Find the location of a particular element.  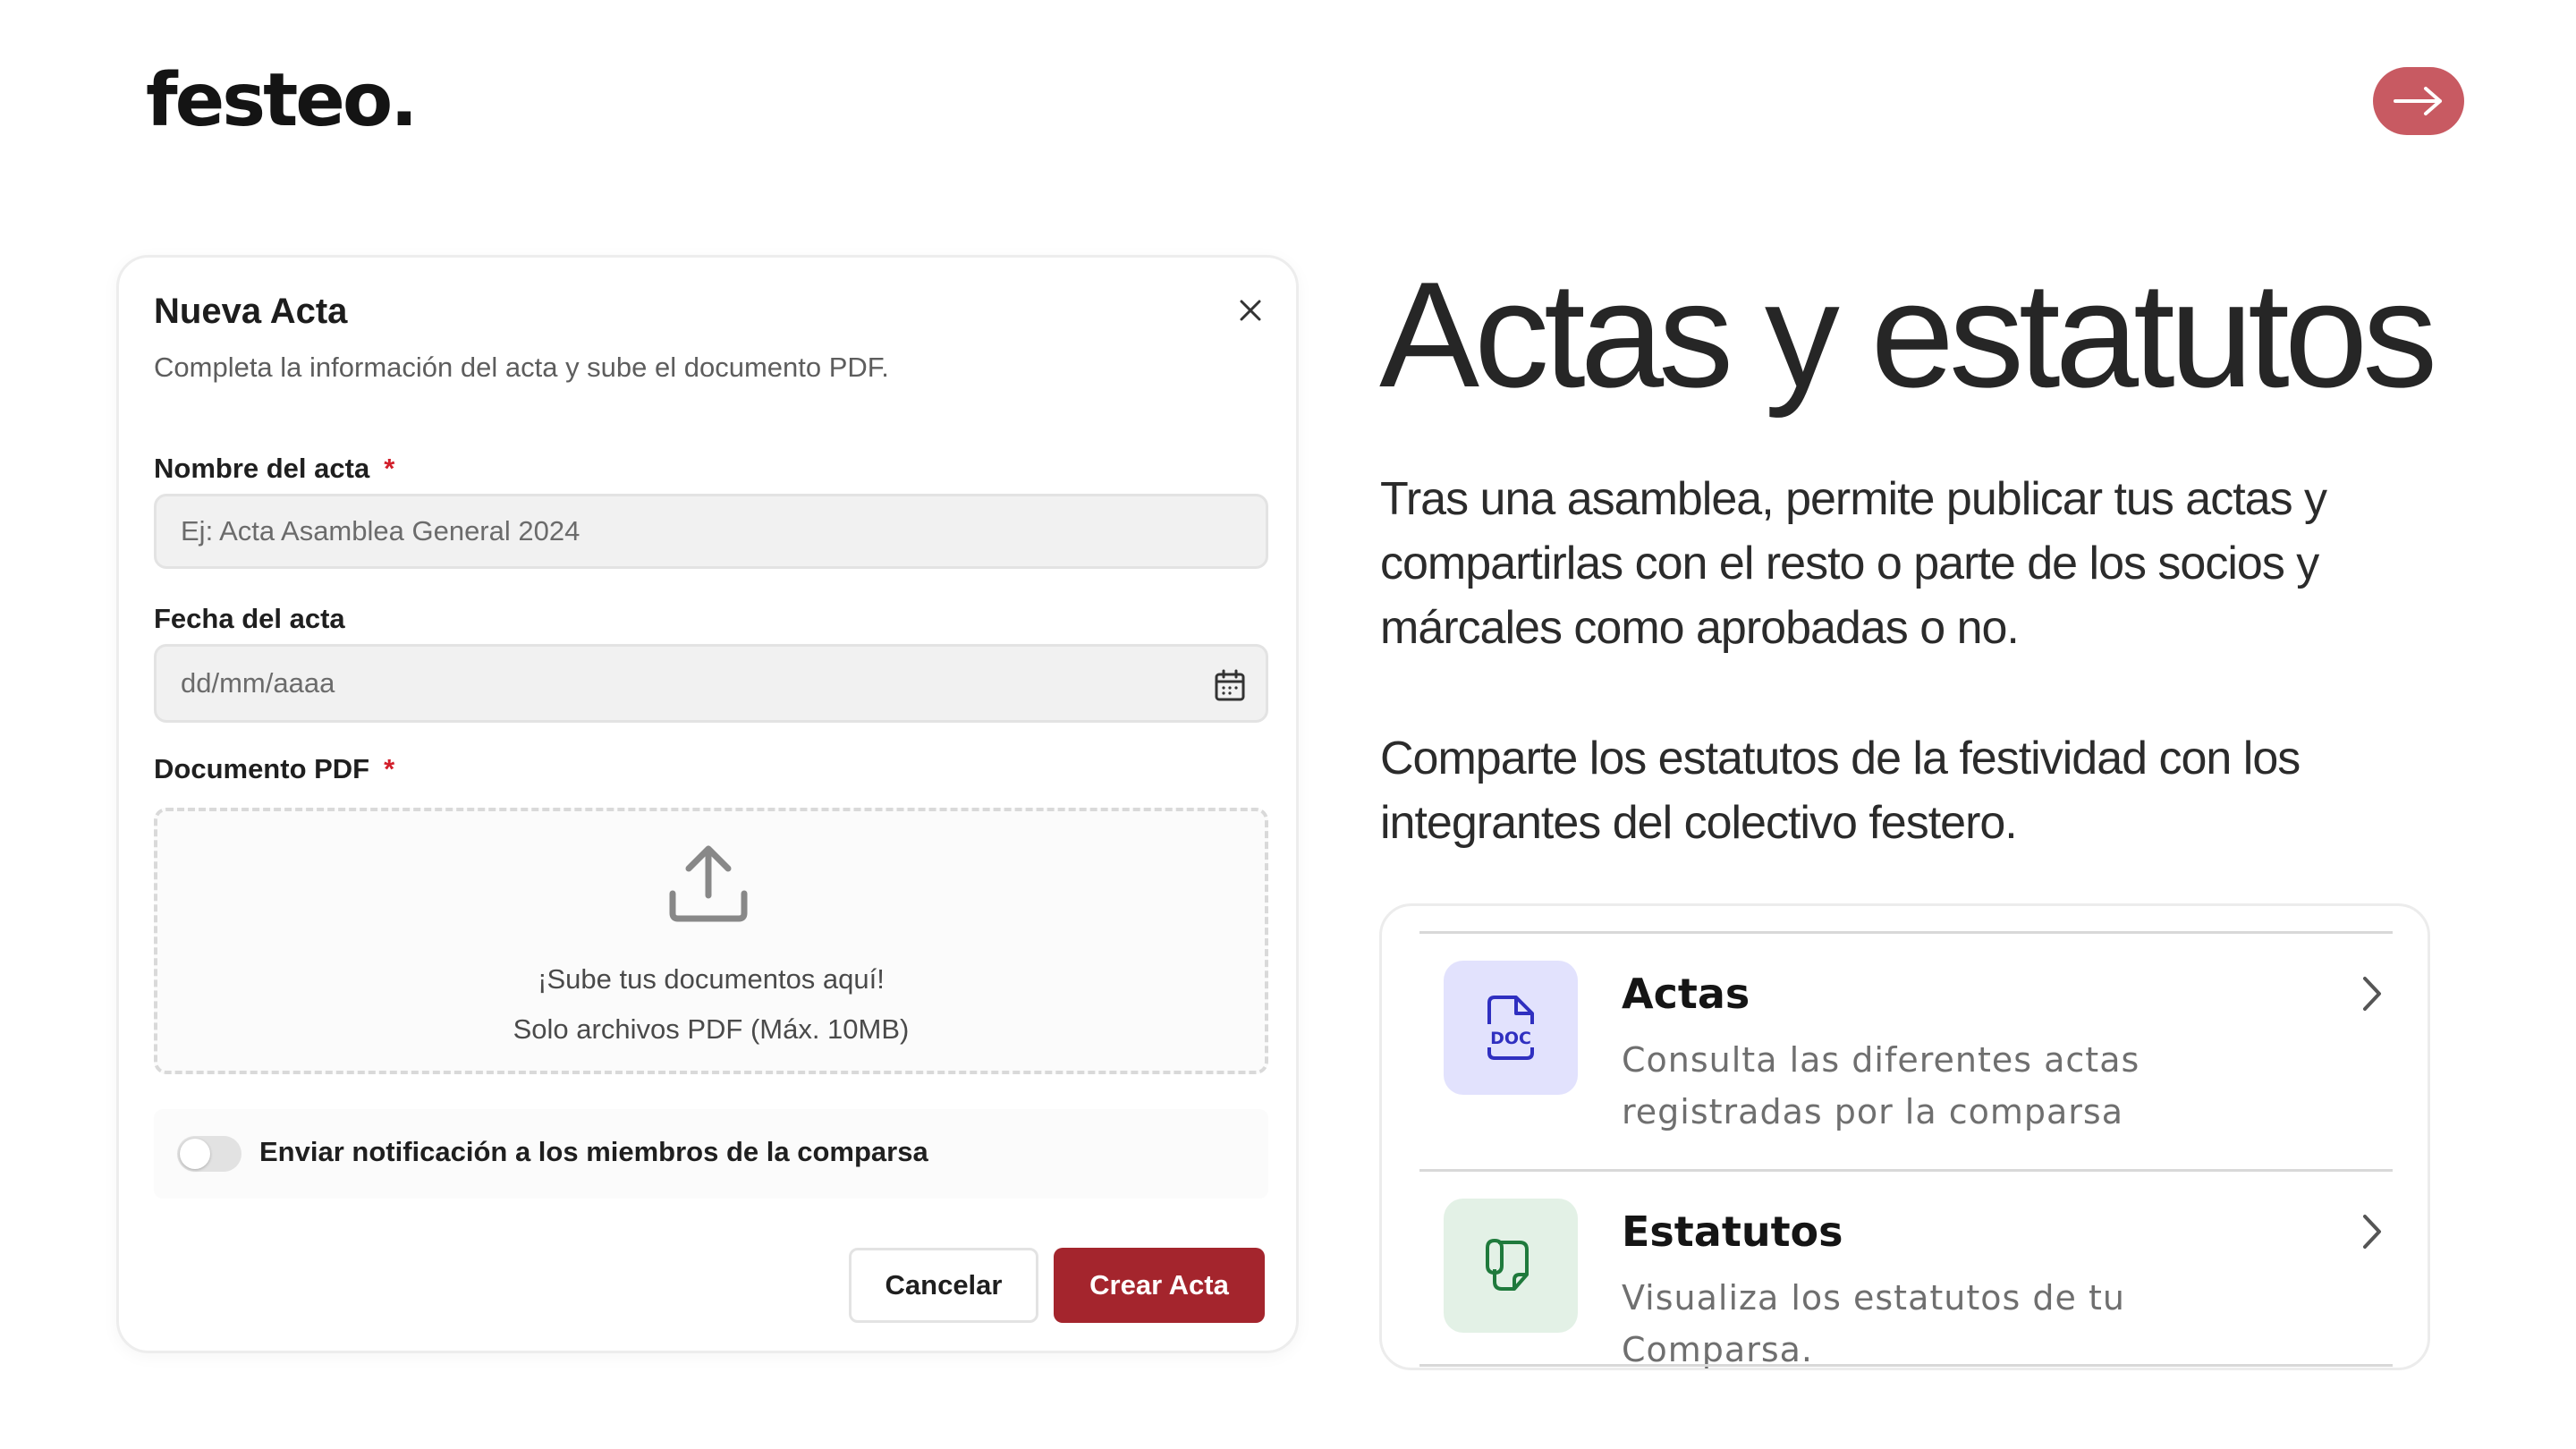

toggle-knob is located at coordinates (195, 1154).